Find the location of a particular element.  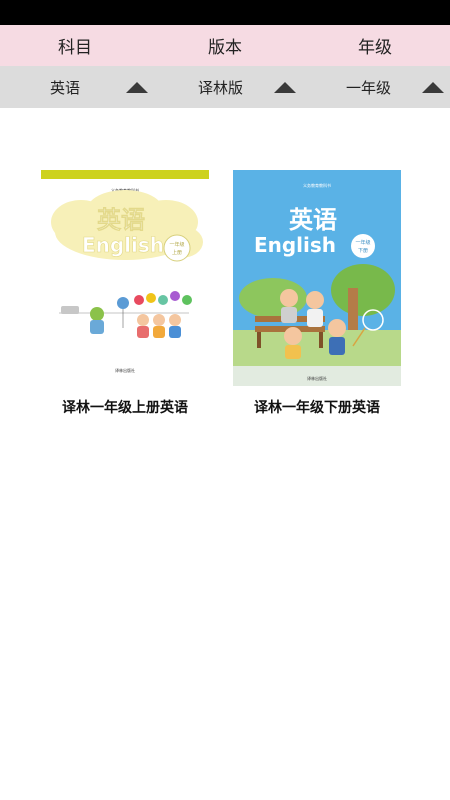

header-subject-label: 科目 is located at coordinates (75, 48).